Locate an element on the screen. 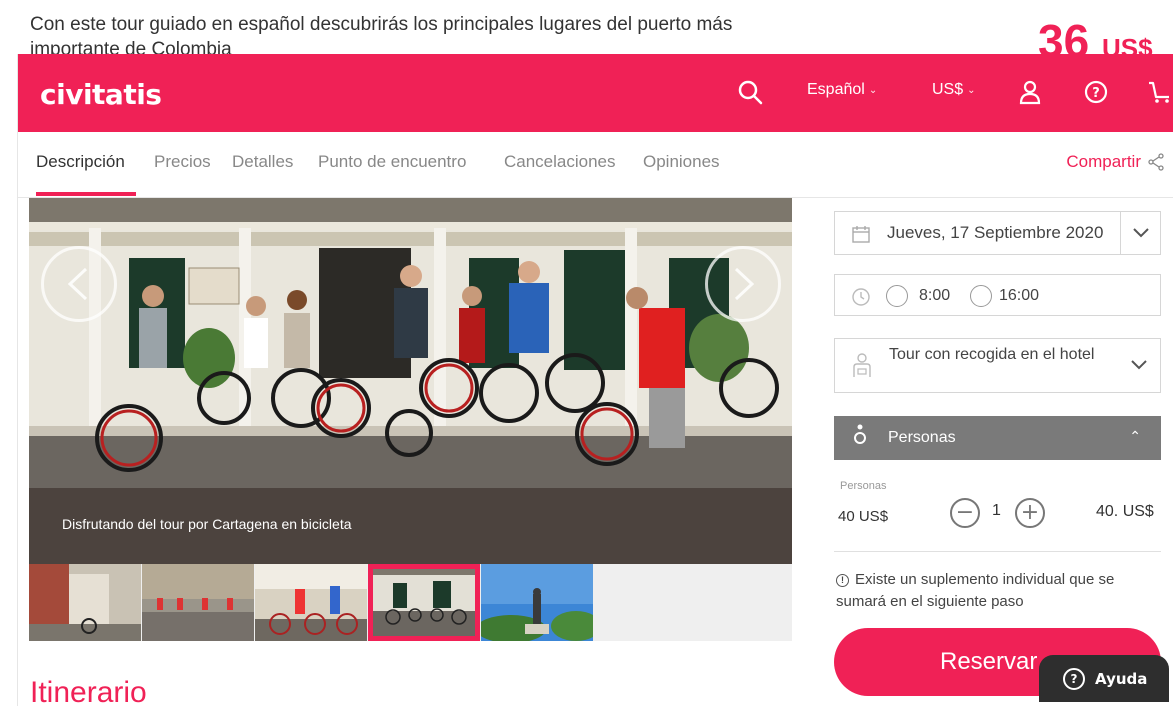  time-selector: 8:00 16:00 is located at coordinates (997, 295).